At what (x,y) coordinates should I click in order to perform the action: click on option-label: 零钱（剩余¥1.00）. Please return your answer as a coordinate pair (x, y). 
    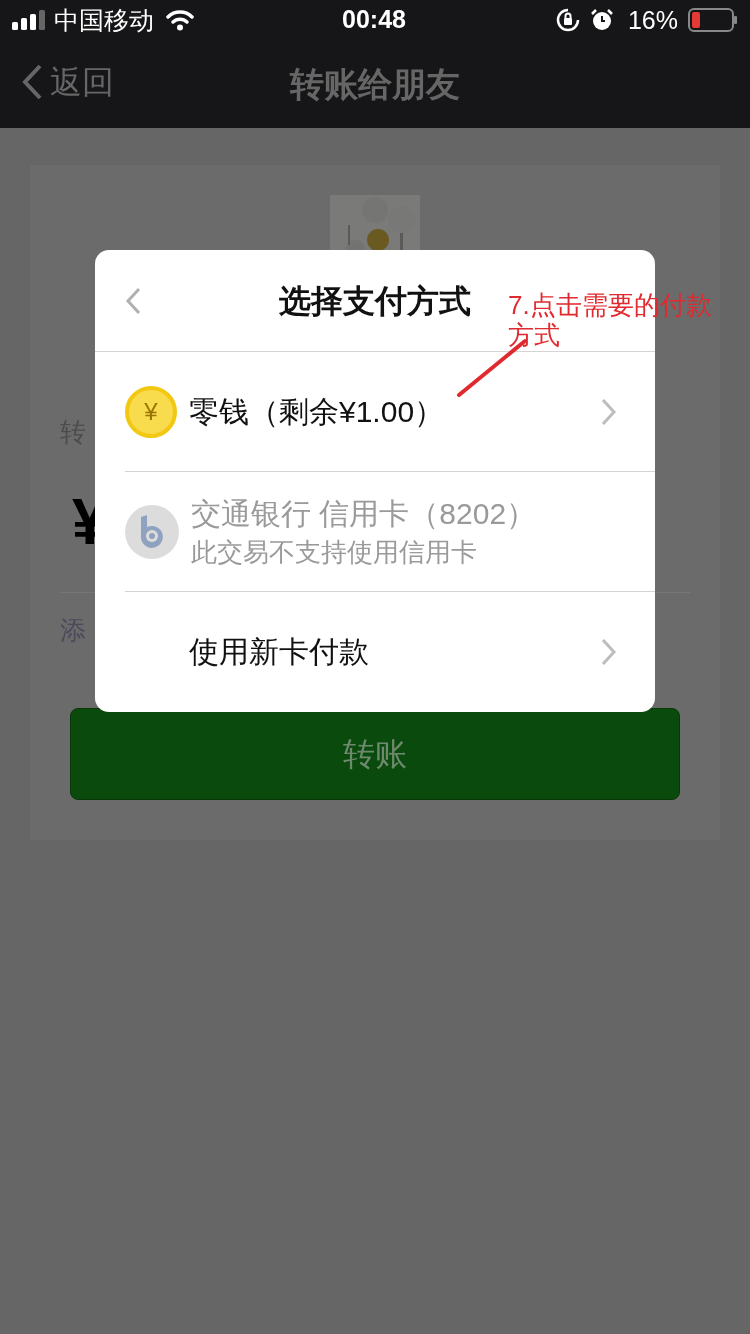
    Looking at the image, I should click on (317, 411).